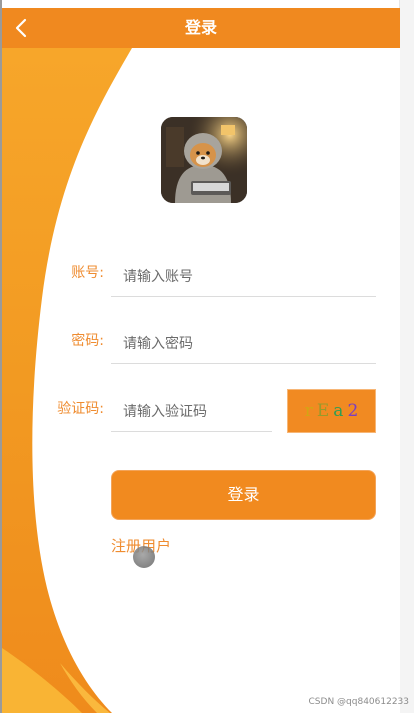 Image resolution: width=414 pixels, height=713 pixels. What do you see at coordinates (87, 273) in the screenshot?
I see `account-label: 账号:` at bounding box center [87, 273].